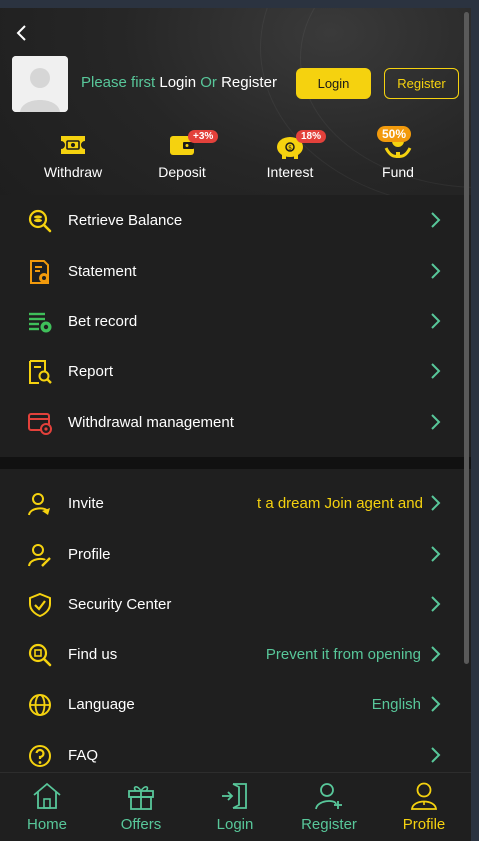  I want to click on prompt-login-link: Login, so click(177, 82).